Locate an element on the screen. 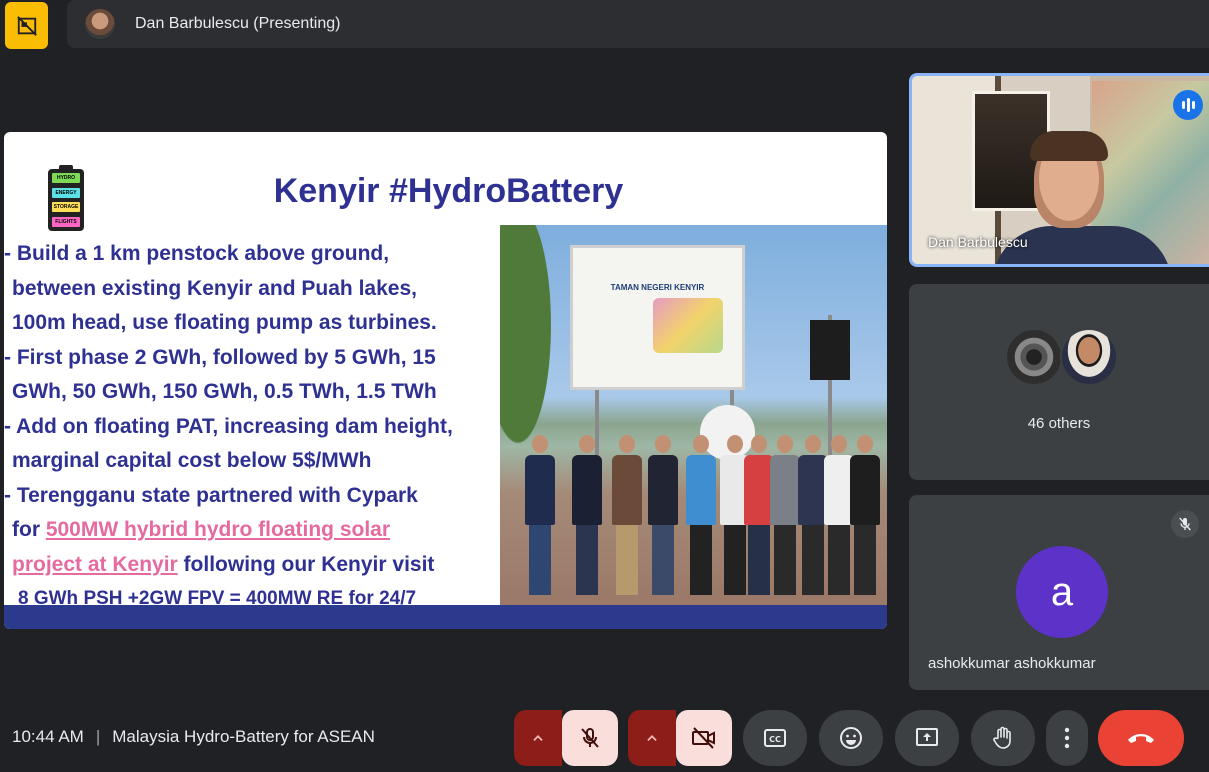  bullet-line: between existing Kenyir and Puah lakes, is located at coordinates (214, 288).